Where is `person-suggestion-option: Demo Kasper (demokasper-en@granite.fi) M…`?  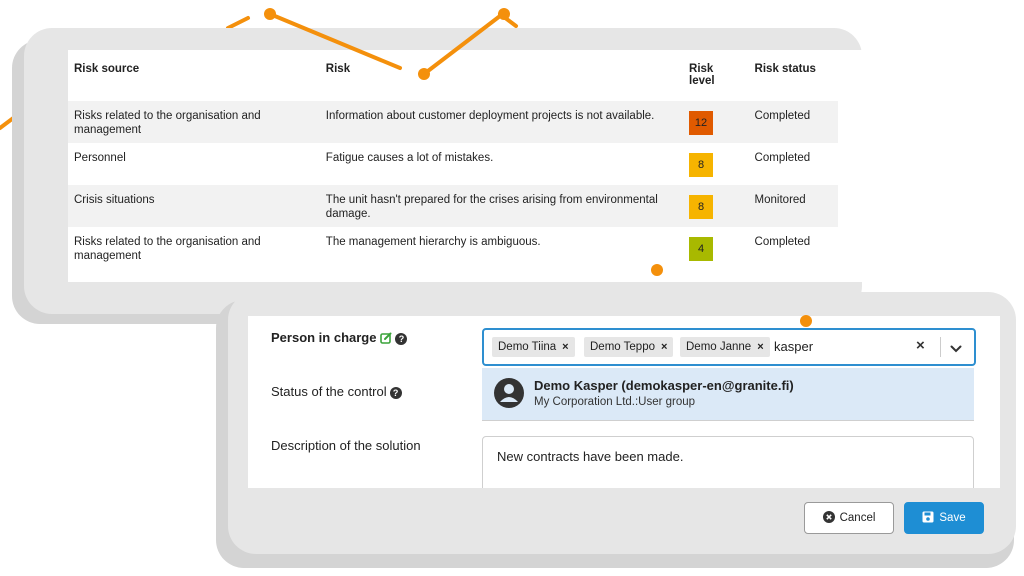 person-suggestion-option: Demo Kasper (demokasper-en@granite.fi) M… is located at coordinates (728, 394).